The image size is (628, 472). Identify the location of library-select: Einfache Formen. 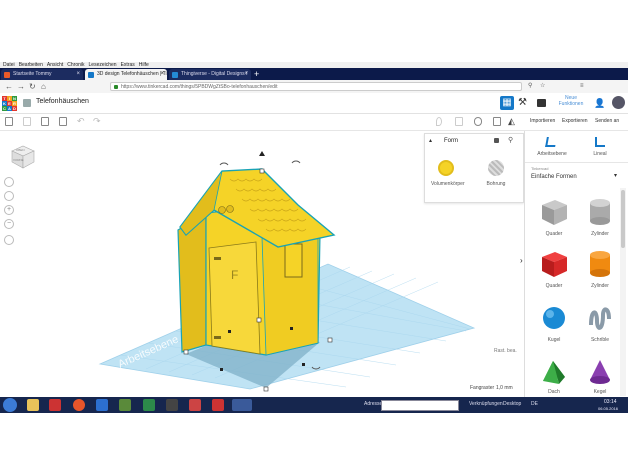
(554, 177).